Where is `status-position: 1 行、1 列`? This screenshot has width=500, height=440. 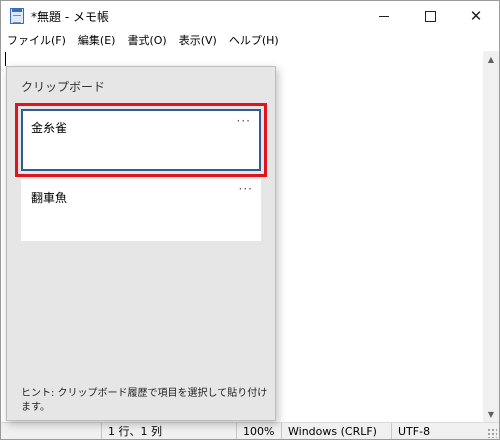
status-position: 1 行、1 列 is located at coordinates (168, 431).